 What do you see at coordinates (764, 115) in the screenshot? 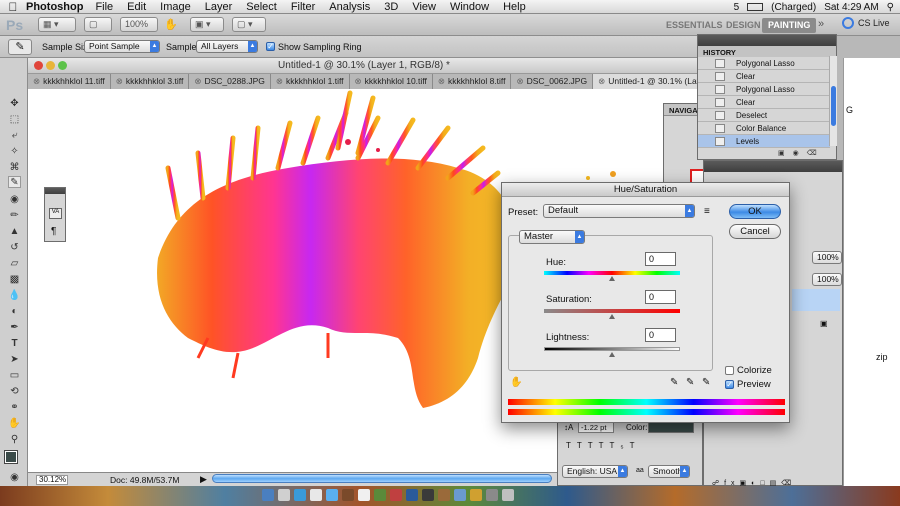
I see `history-item: Deselect` at bounding box center [764, 115].